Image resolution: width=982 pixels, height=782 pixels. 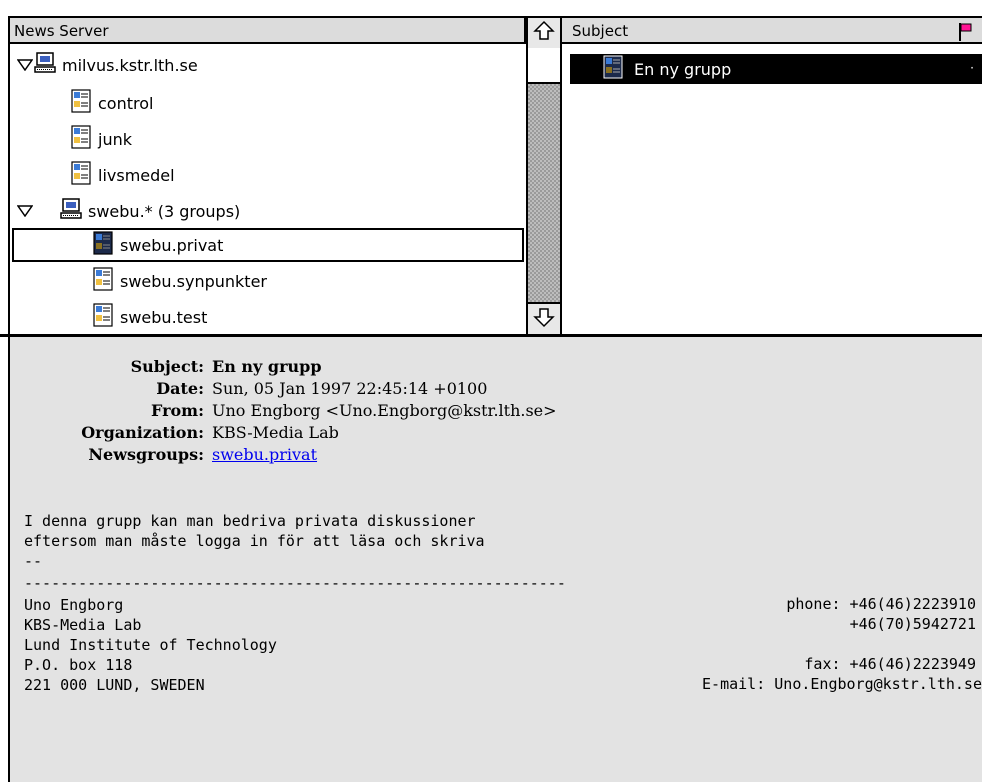 I want to click on tree-item-label: swebu.synpunkter, so click(x=193, y=281).